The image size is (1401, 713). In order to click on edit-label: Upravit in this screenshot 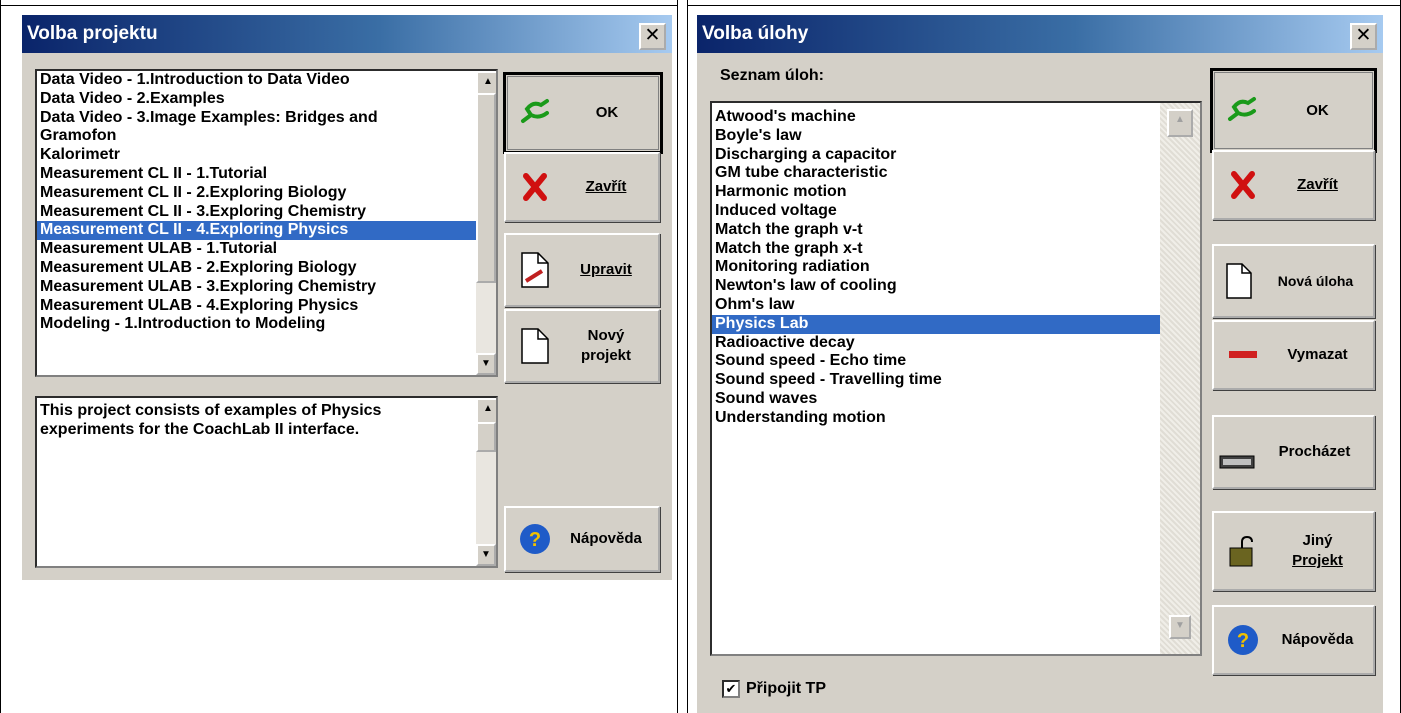, I will do `click(606, 269)`.